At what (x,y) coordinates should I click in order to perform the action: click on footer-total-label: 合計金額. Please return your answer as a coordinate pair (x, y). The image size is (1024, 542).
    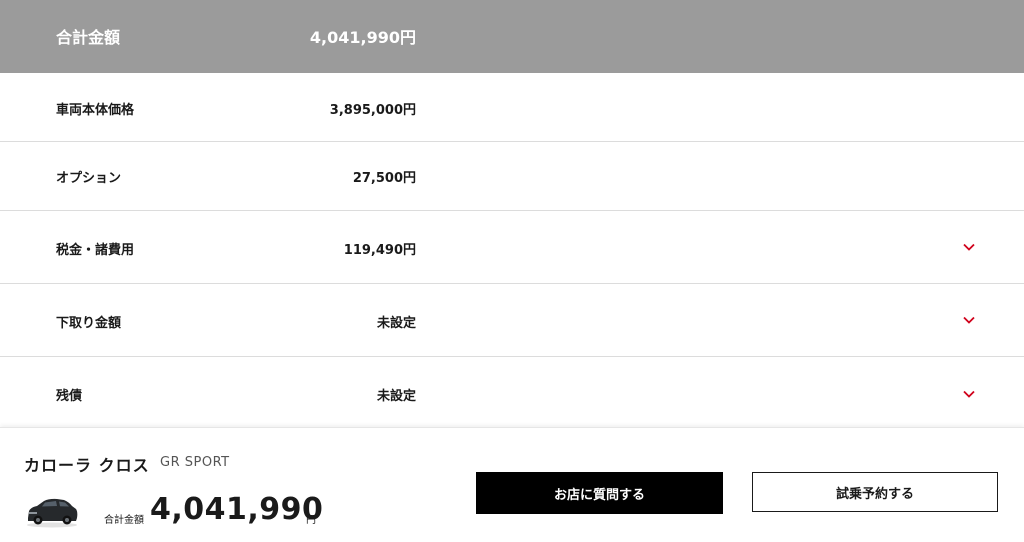
    Looking at the image, I should click on (124, 520).